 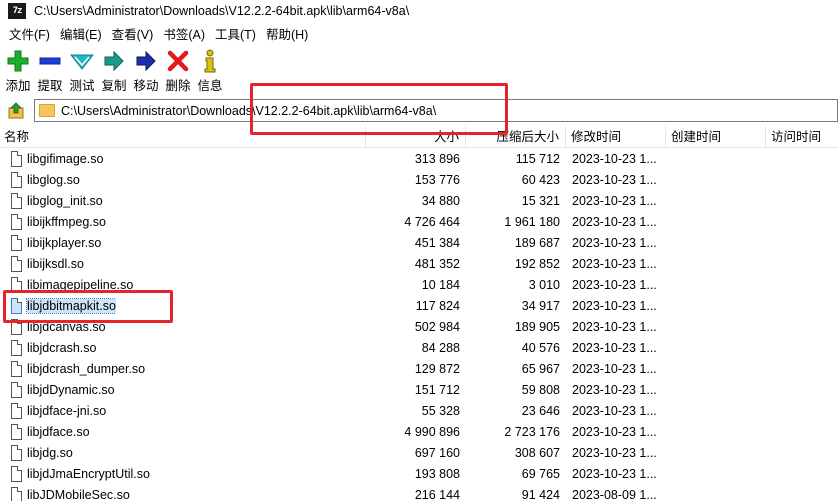 What do you see at coordinates (432, 222) in the screenshot?
I see `file-size: 4 726 464` at bounding box center [432, 222].